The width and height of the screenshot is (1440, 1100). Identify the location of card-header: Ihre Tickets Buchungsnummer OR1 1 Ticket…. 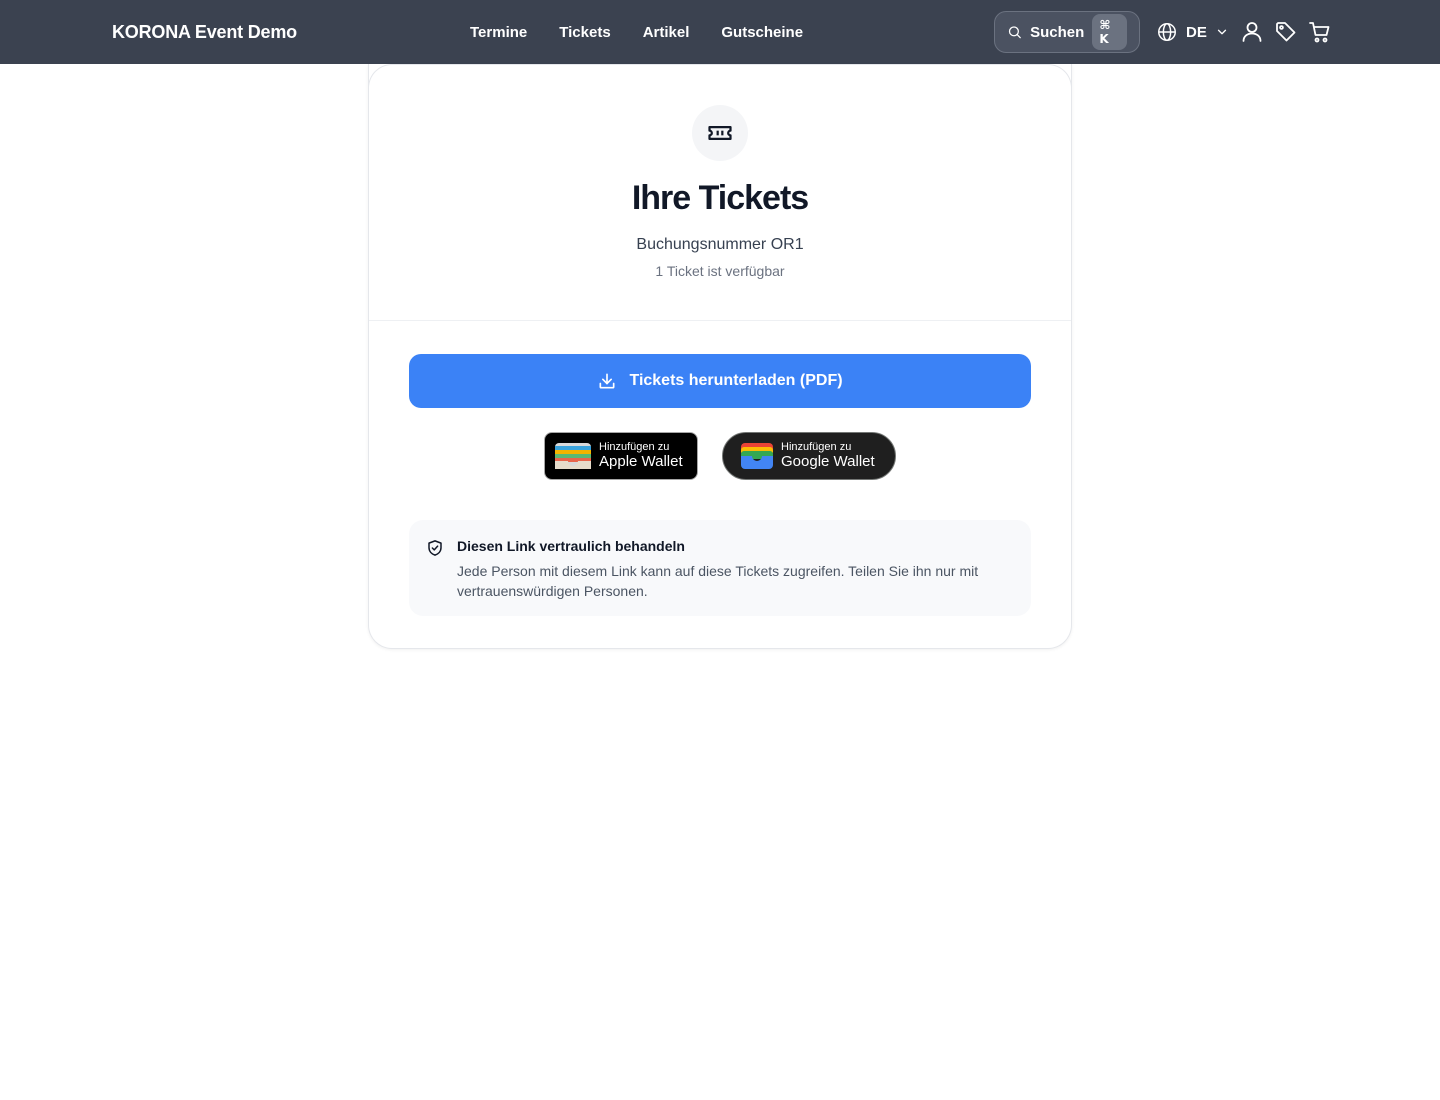
(720, 192).